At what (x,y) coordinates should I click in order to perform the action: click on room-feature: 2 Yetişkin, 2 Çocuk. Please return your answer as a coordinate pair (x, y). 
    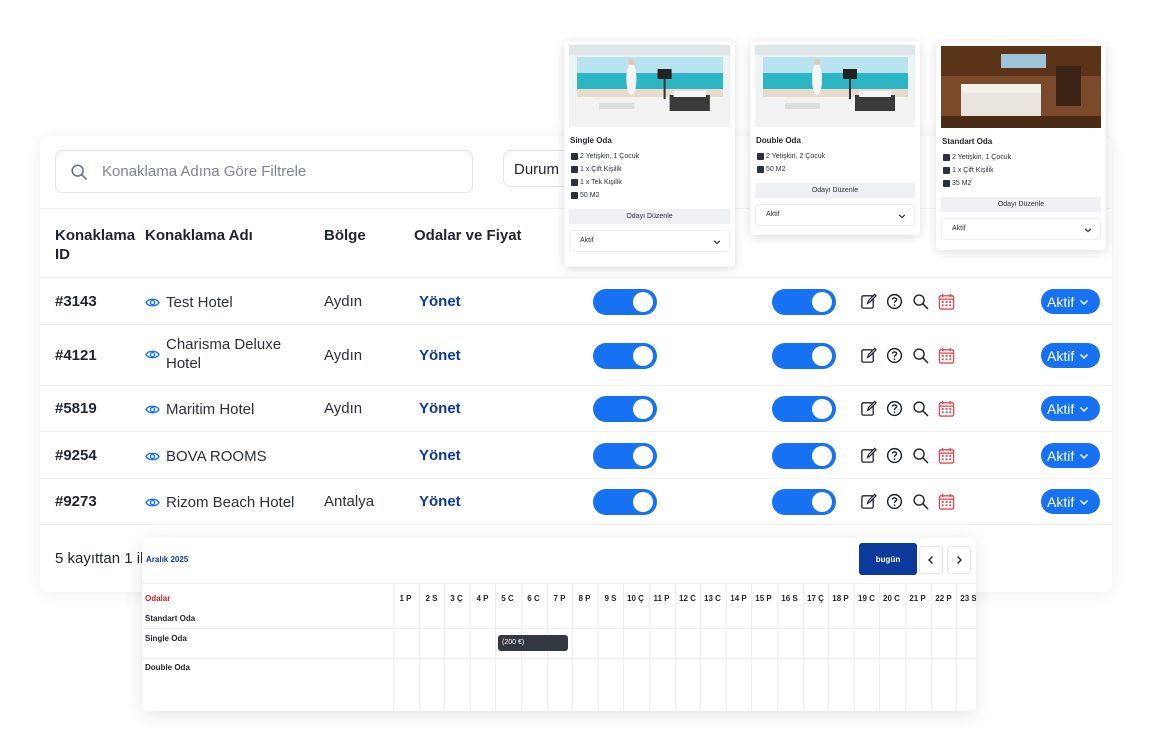
    Looking at the image, I should click on (836, 156).